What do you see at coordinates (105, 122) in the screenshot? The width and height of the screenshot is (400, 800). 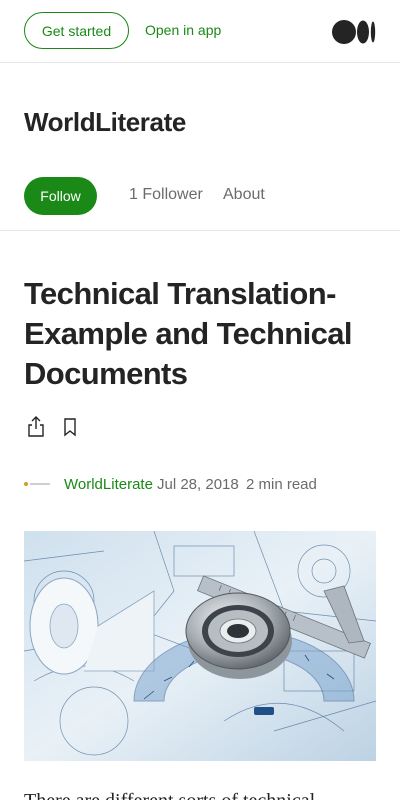 I see `publication-name: WorldLiterate` at bounding box center [105, 122].